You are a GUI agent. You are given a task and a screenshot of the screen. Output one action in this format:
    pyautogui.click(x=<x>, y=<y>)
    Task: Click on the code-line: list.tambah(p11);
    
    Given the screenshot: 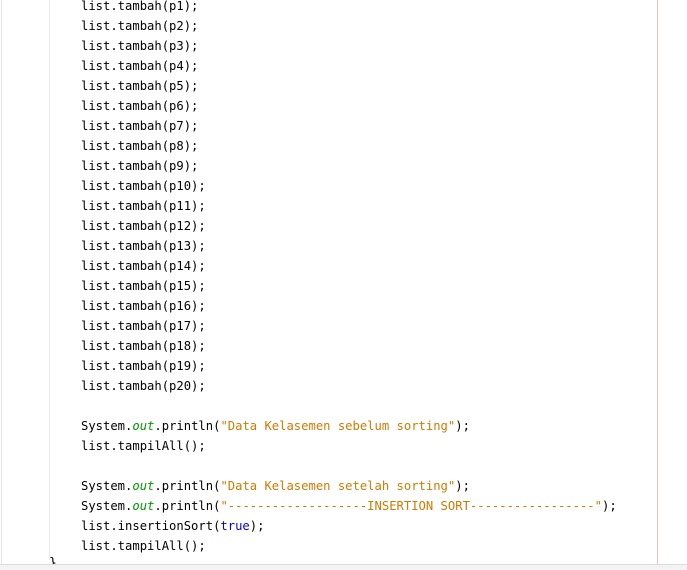 What is the action you would take?
    pyautogui.click(x=143, y=206)
    